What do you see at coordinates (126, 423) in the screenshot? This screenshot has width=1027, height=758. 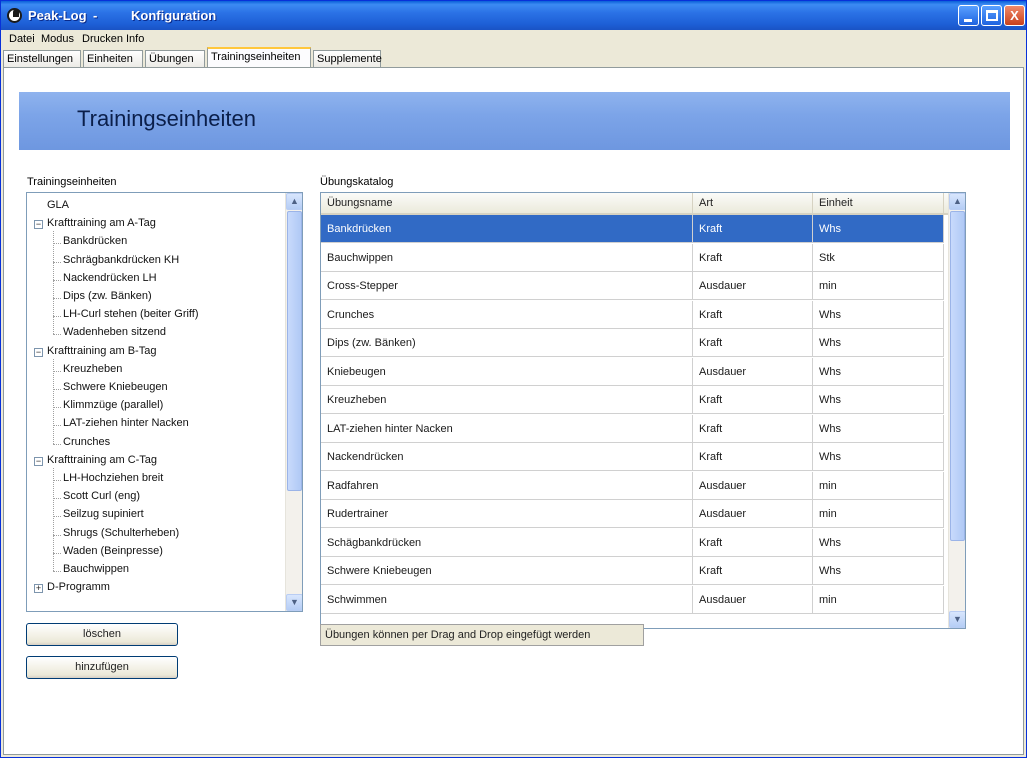 I see `tree-exercise-node: LAT-ziehen hinter Nacken` at bounding box center [126, 423].